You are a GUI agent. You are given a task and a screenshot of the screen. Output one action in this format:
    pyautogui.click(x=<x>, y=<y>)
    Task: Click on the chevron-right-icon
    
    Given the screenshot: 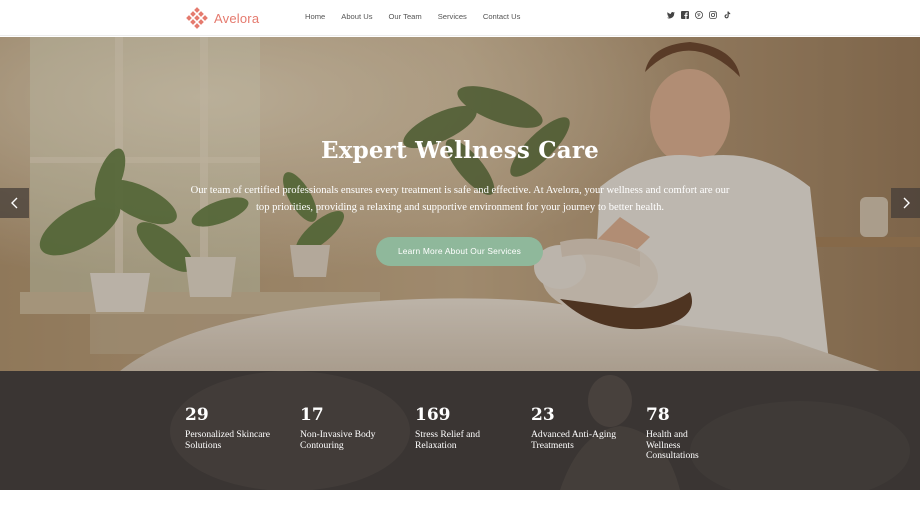 What is the action you would take?
    pyautogui.click(x=906, y=203)
    